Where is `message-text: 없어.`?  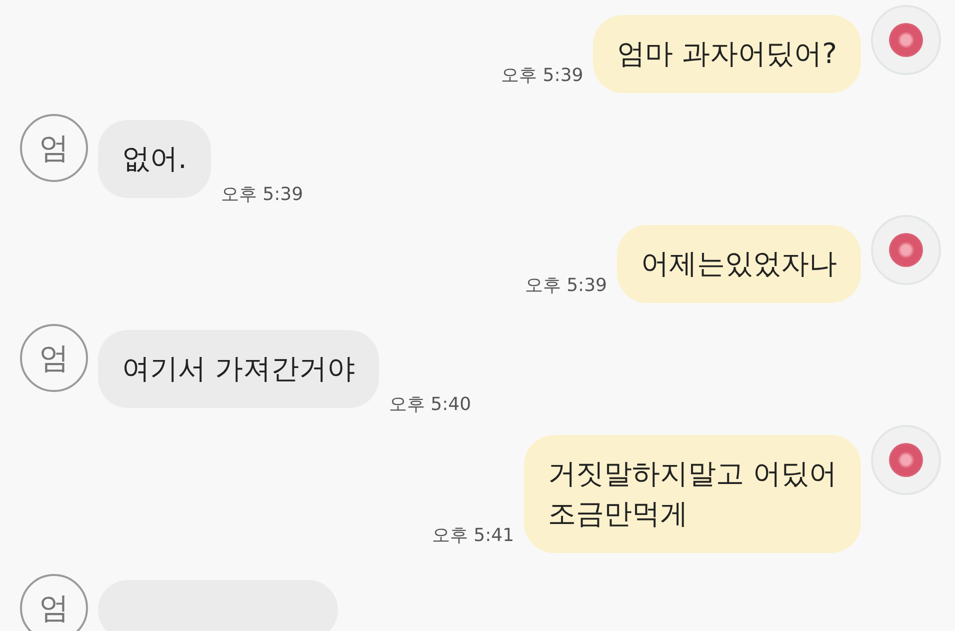
message-text: 없어. is located at coordinates (154, 159).